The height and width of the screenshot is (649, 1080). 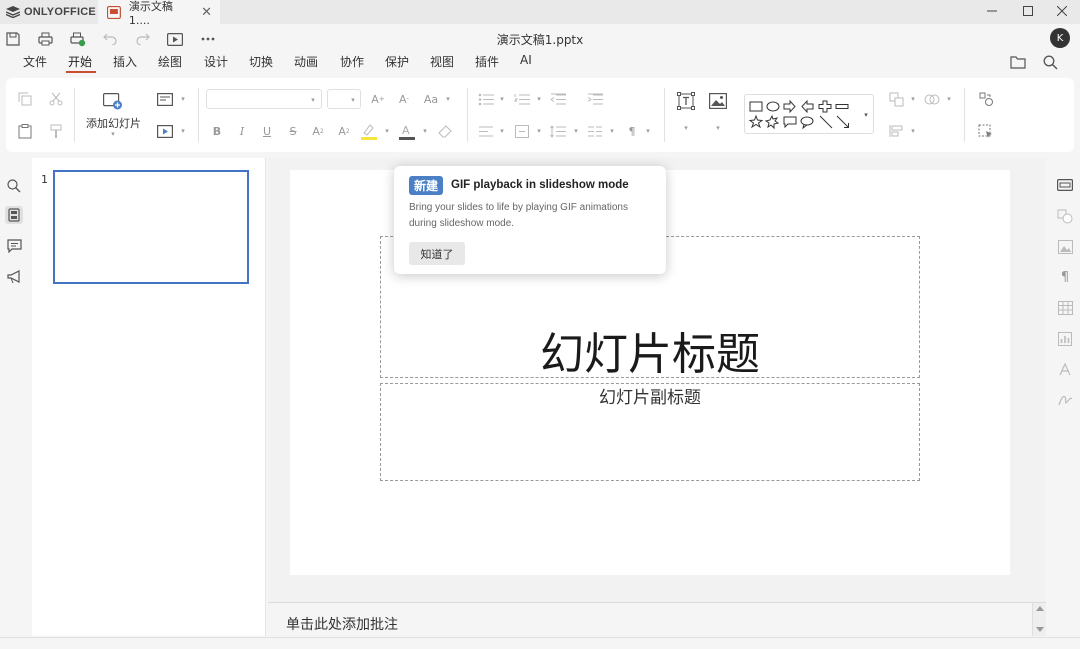 I want to click on menu-plugins: 插件, so click(x=487, y=61).